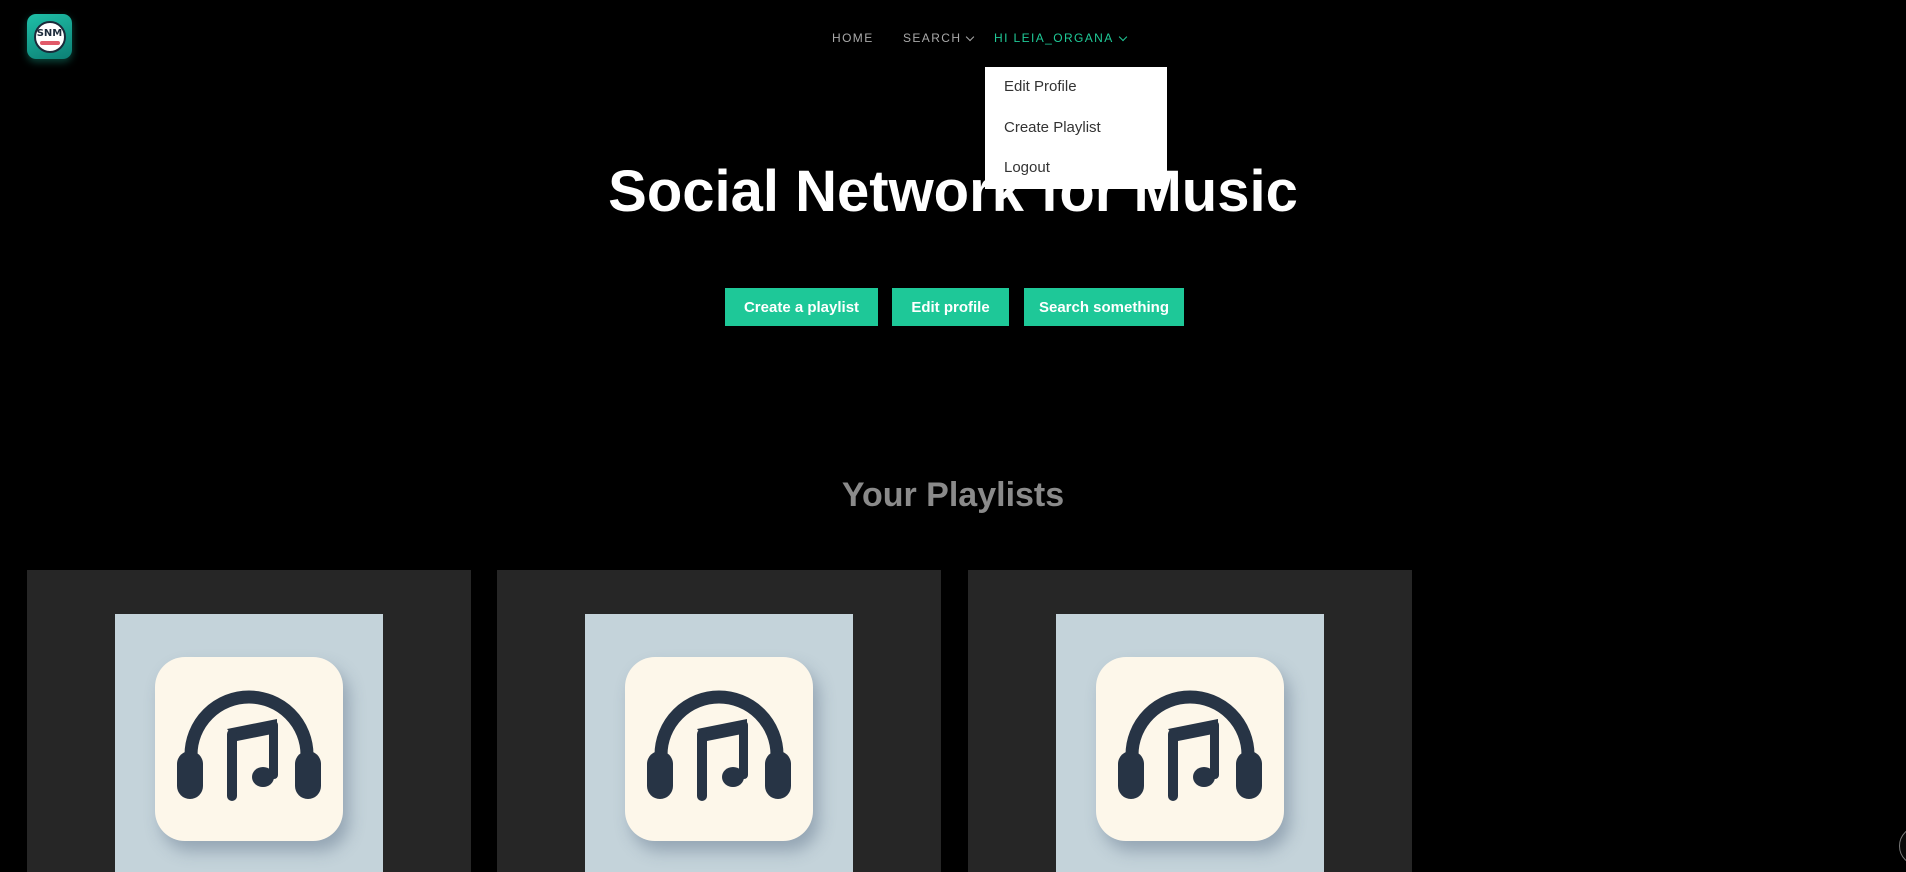  I want to click on search-button: Search something, so click(1104, 307).